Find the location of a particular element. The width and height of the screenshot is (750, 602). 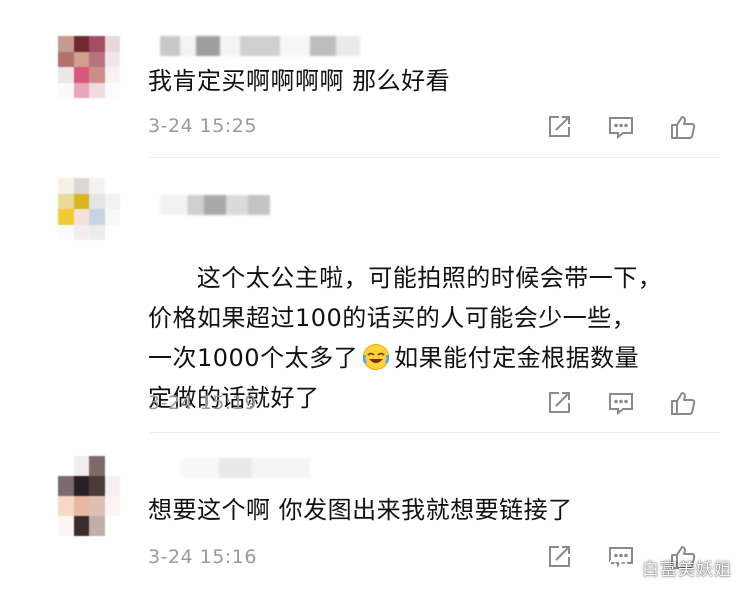

share-icon is located at coordinates (559, 556).